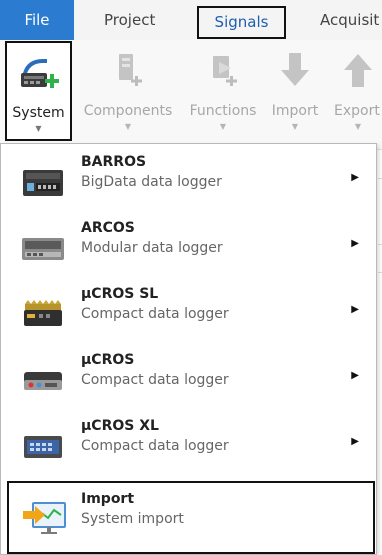  I want to click on tab-project: Project, so click(129, 20).